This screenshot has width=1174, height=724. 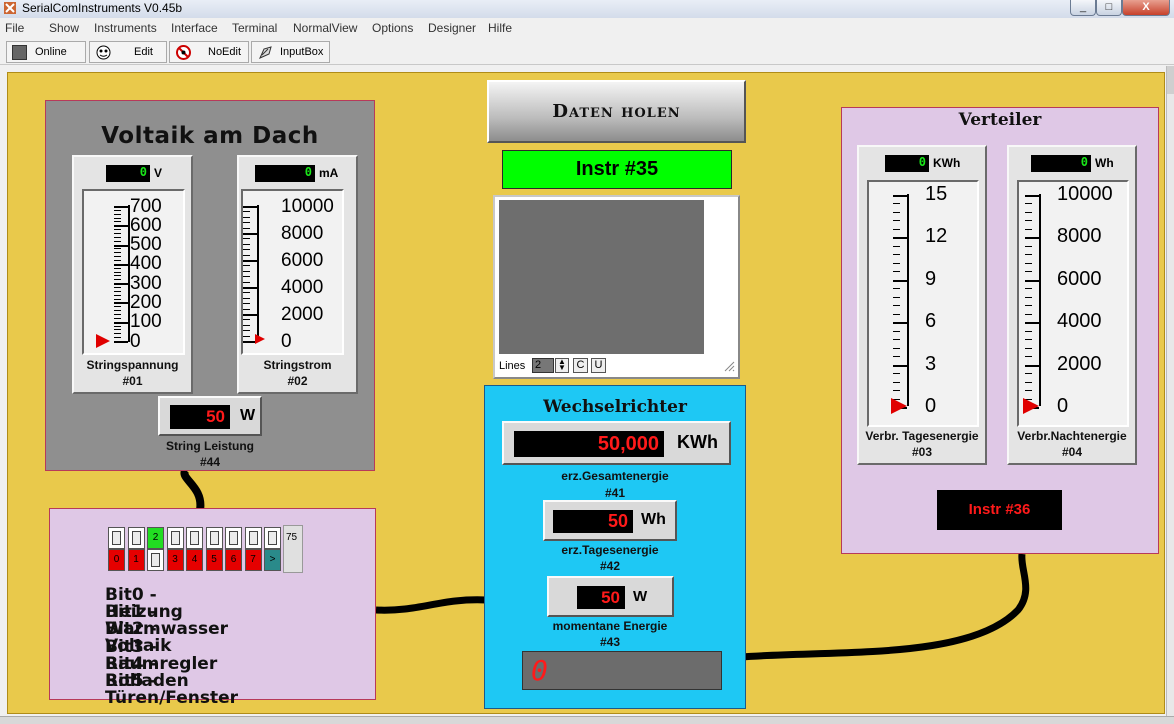 What do you see at coordinates (132, 365) in the screenshot?
I see `stringspannung-label: Stringspannung` at bounding box center [132, 365].